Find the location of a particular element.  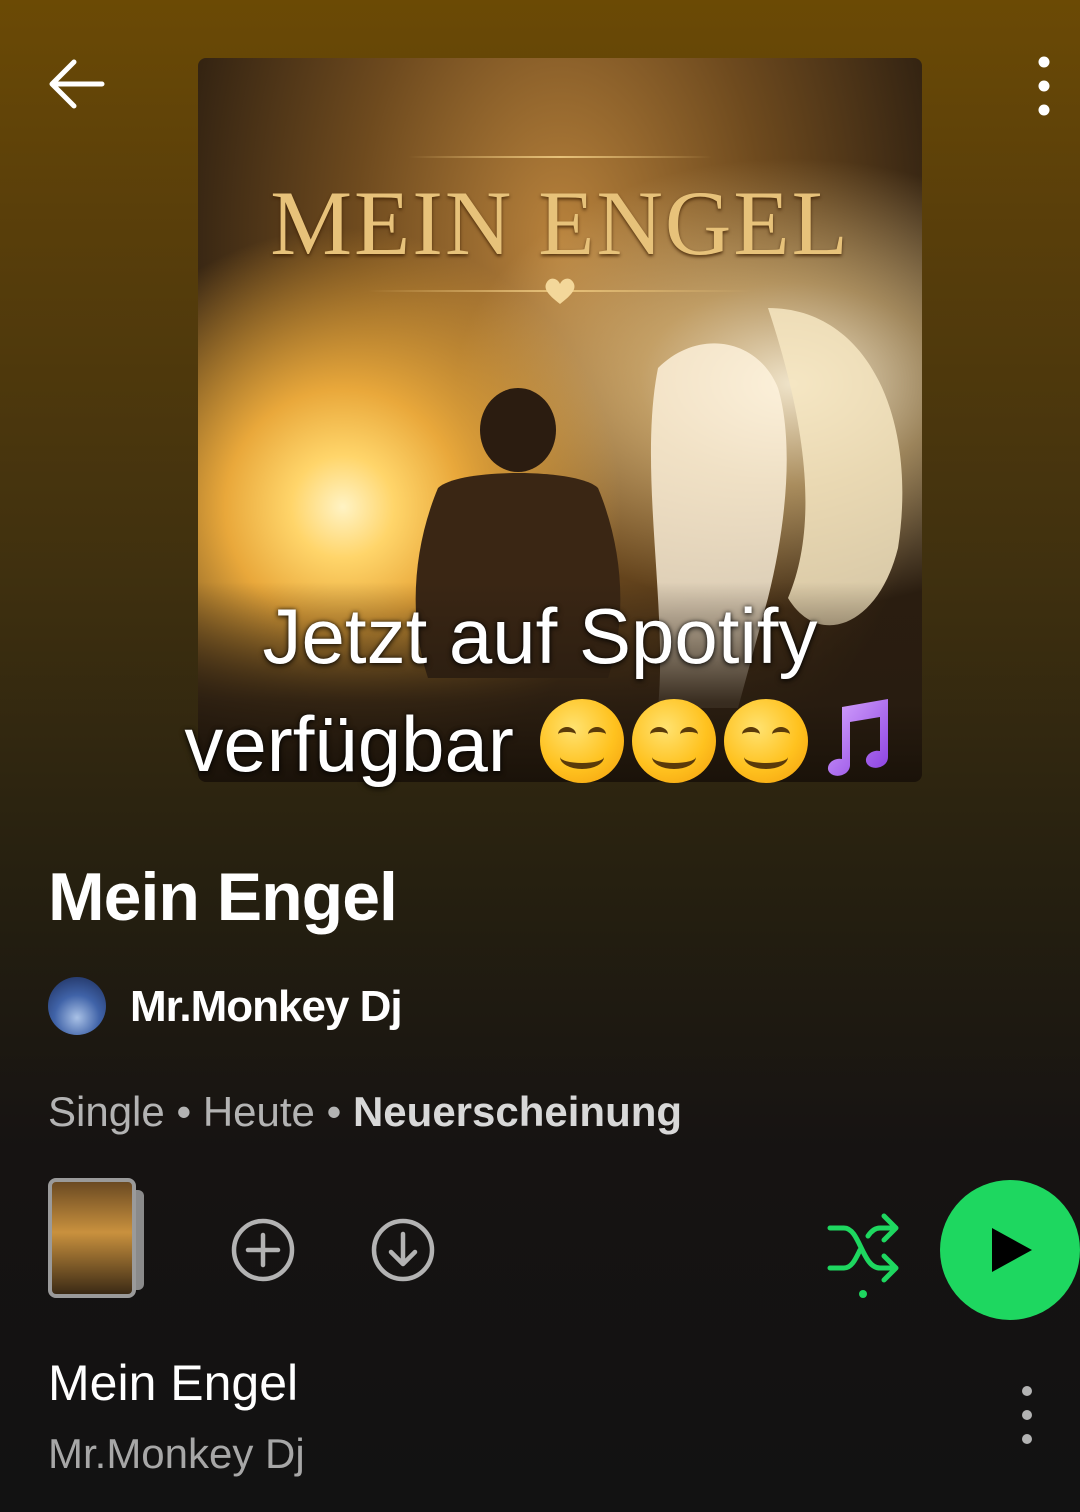

overlay-caption-line1: Jetzt auf Spotify is located at coordinates (540, 636).